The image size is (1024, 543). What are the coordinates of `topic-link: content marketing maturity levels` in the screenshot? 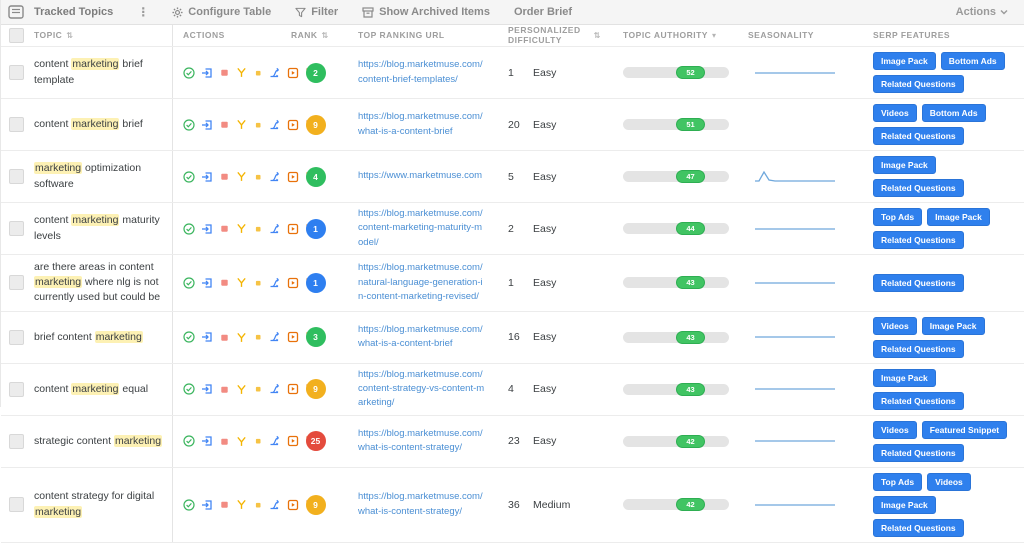 It's located at (103, 228).